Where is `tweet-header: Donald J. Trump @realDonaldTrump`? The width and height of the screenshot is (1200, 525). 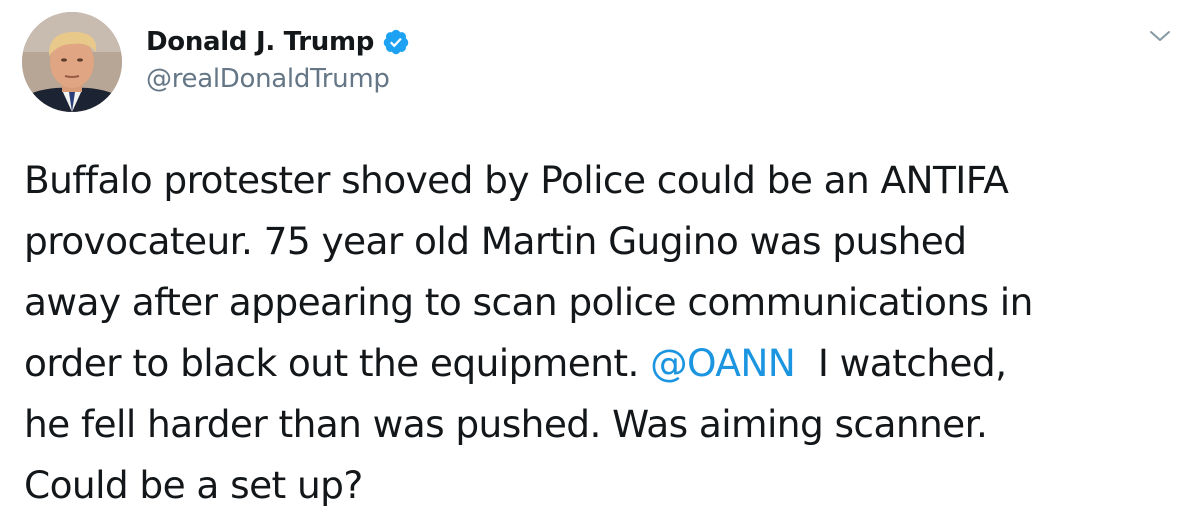 tweet-header: Donald J. Trump @realDonaldTrump is located at coordinates (278, 58).